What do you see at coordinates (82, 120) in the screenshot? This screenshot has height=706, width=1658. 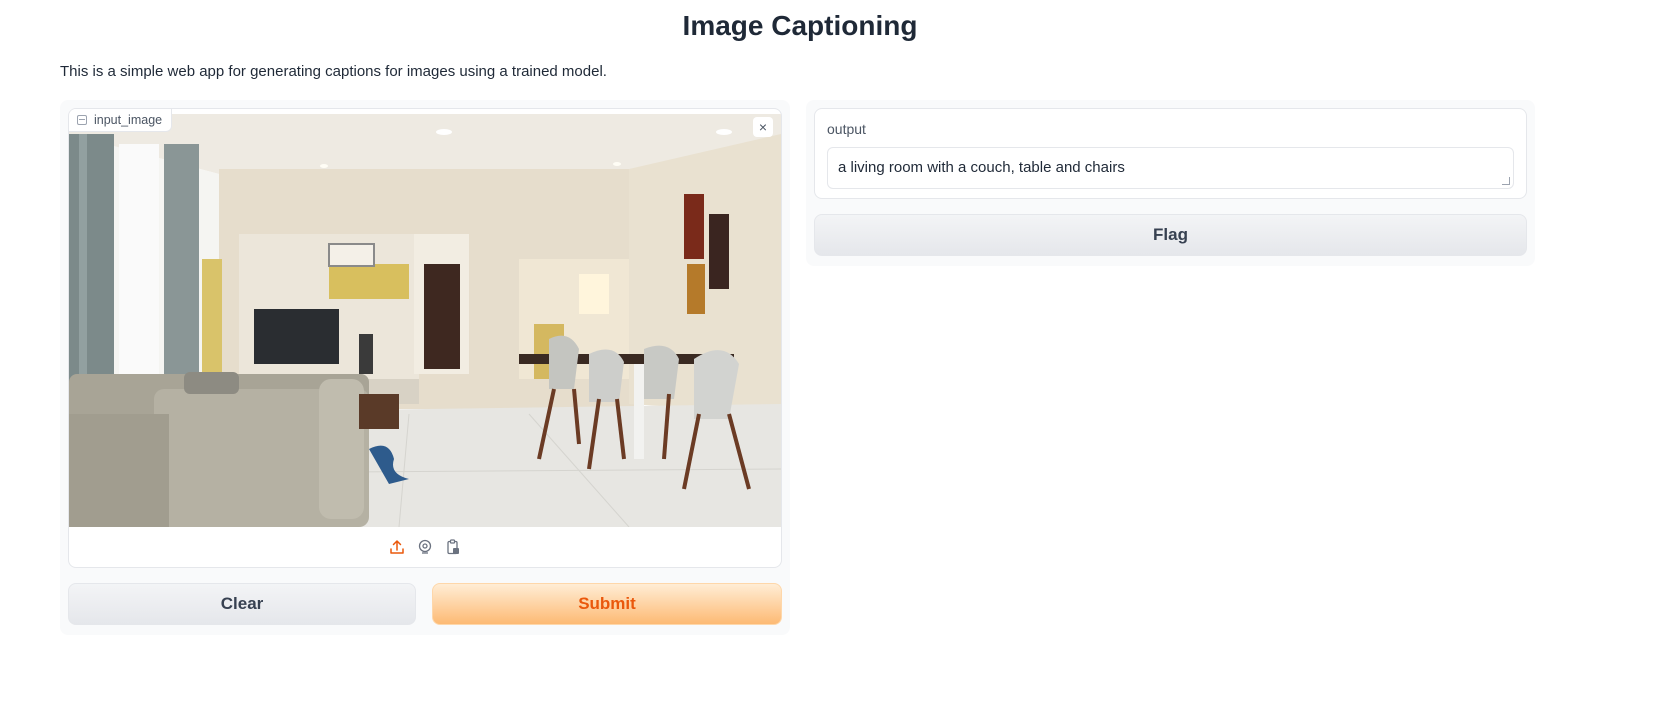 I see `image-icon` at bounding box center [82, 120].